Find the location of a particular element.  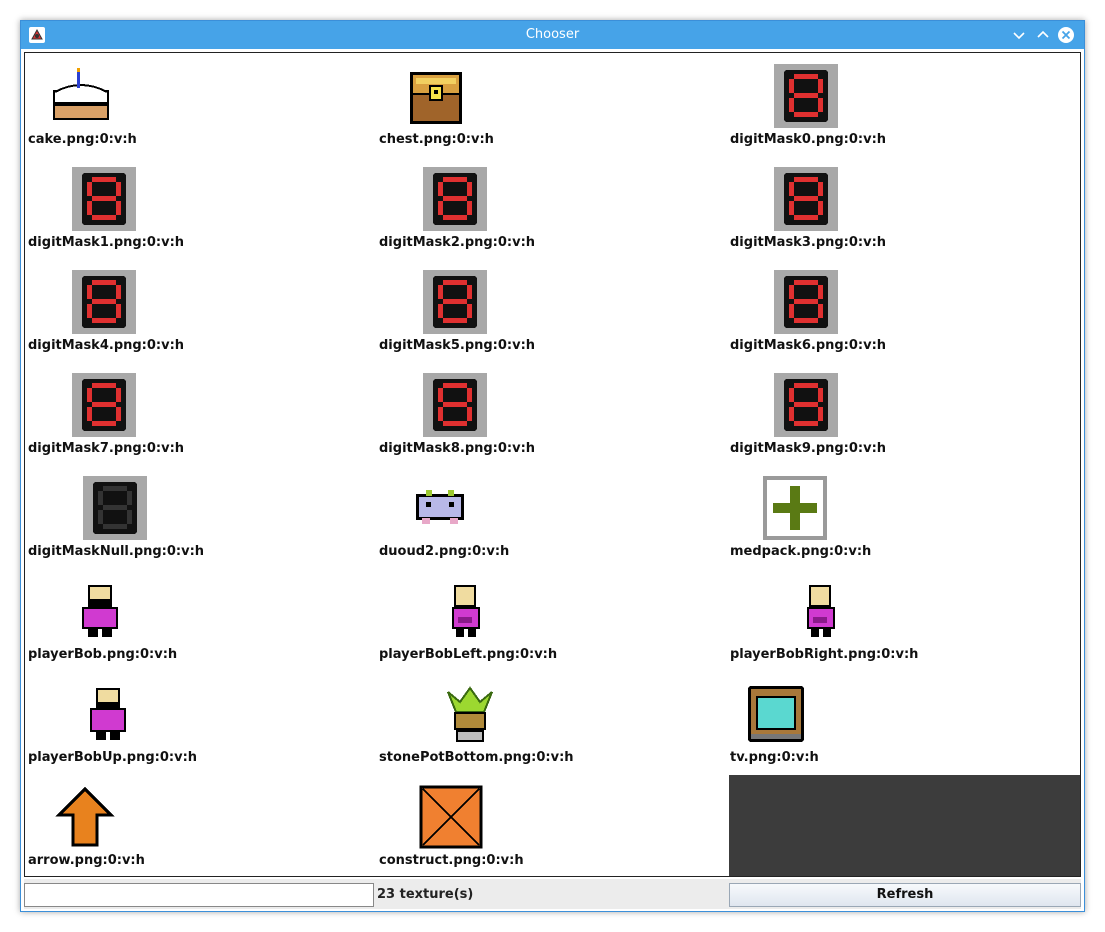

texture-item: arrow.png:0:v:h is located at coordinates (200, 825).